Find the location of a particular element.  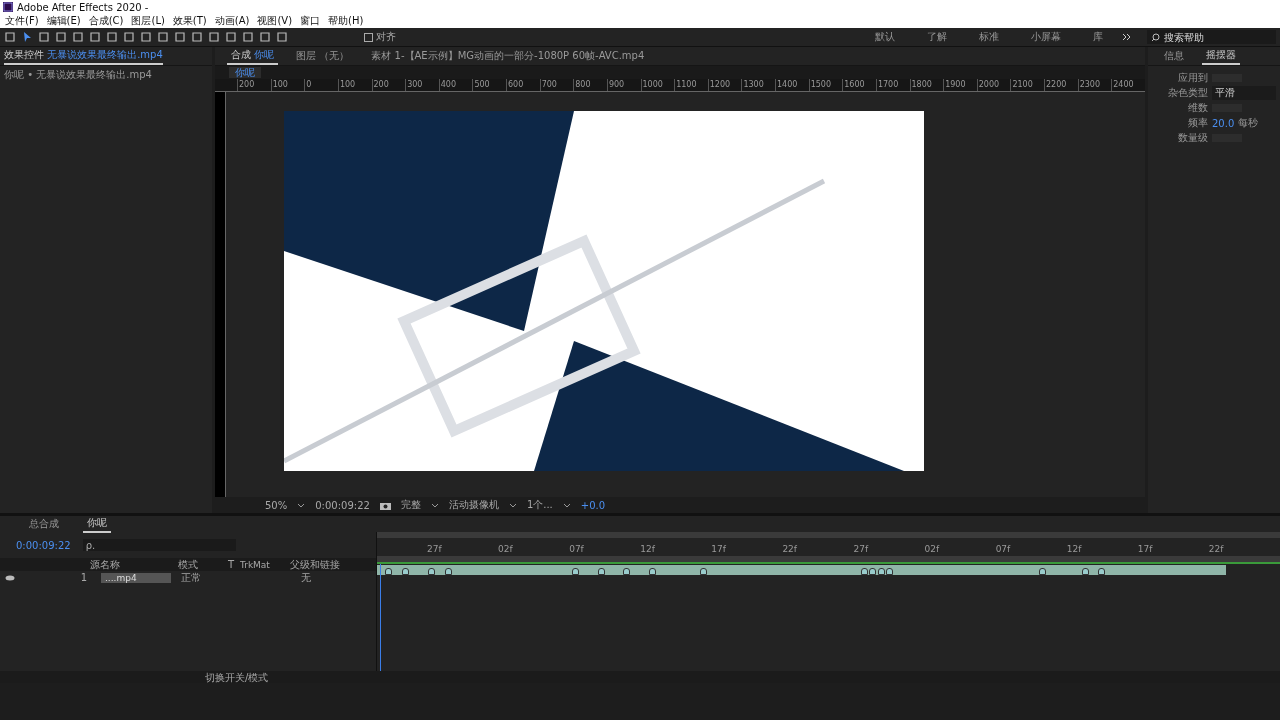

ruler-label: 2300 is located at coordinates (1094, 85).